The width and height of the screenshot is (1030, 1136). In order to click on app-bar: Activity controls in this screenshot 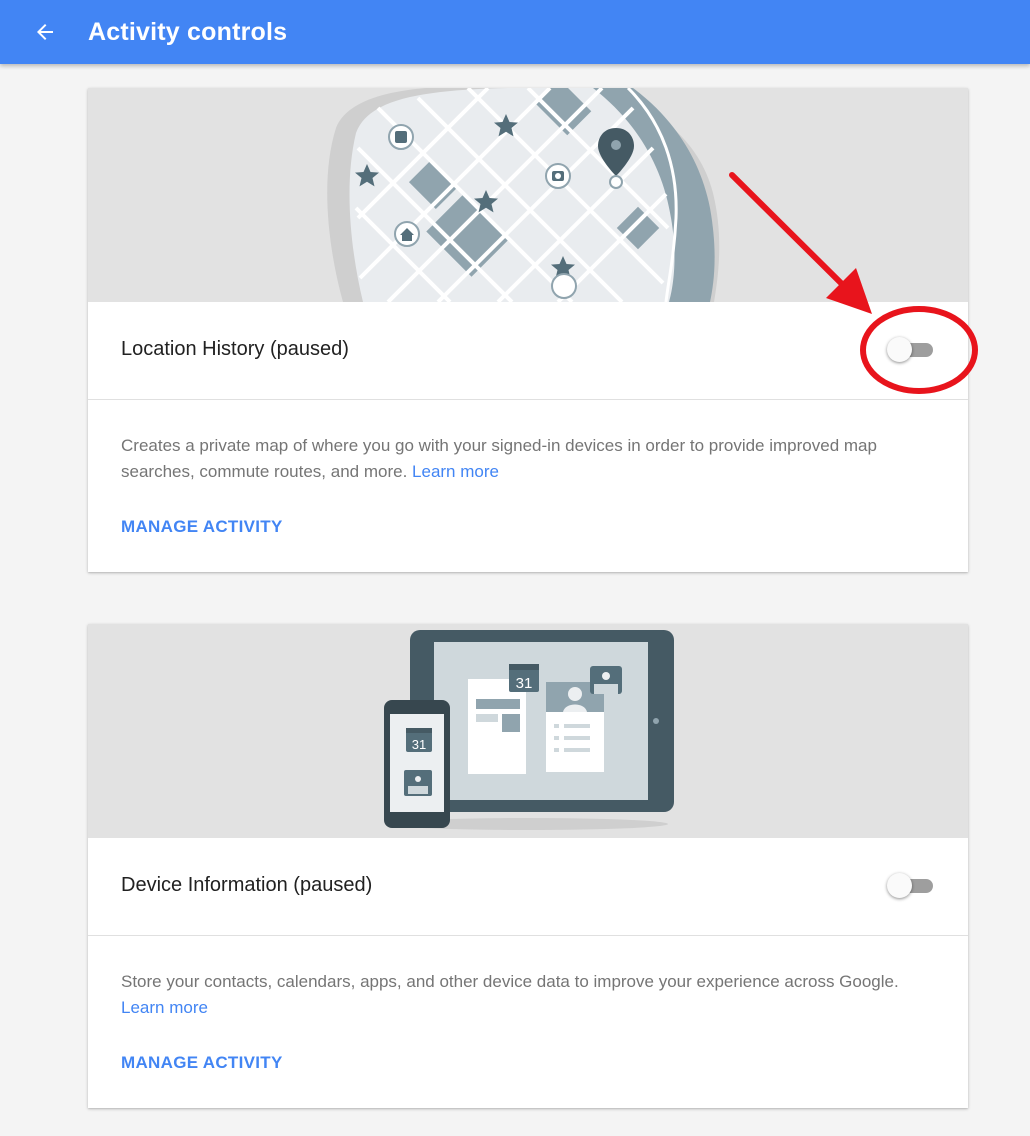, I will do `click(515, 32)`.